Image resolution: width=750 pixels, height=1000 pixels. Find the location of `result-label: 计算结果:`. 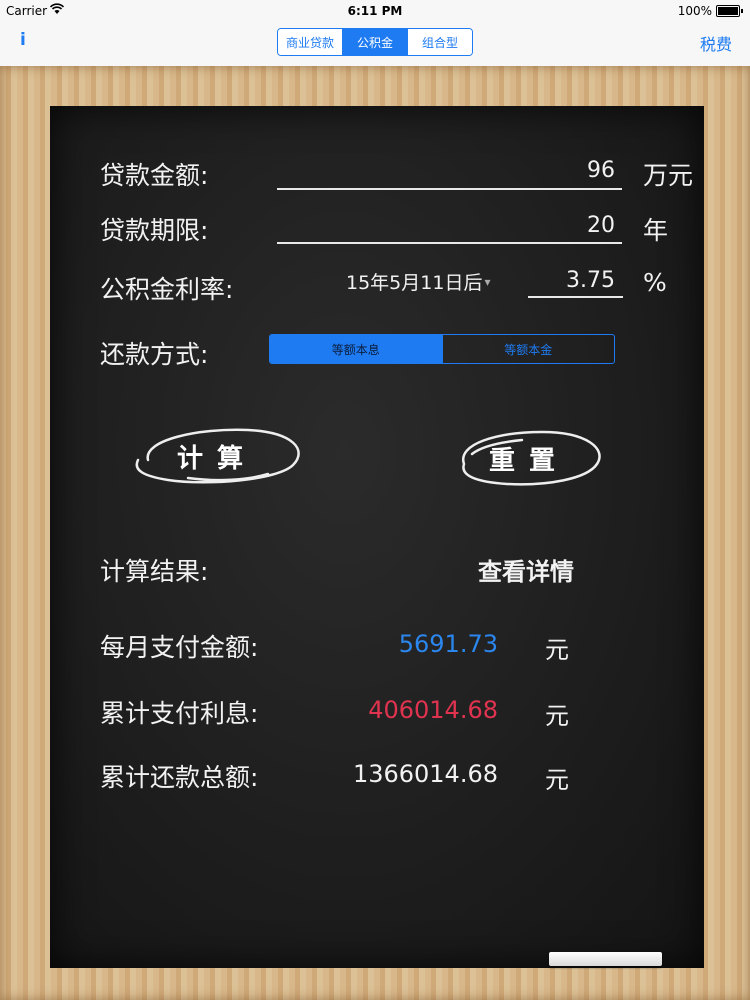

result-label: 计算结果: is located at coordinates (154, 571).